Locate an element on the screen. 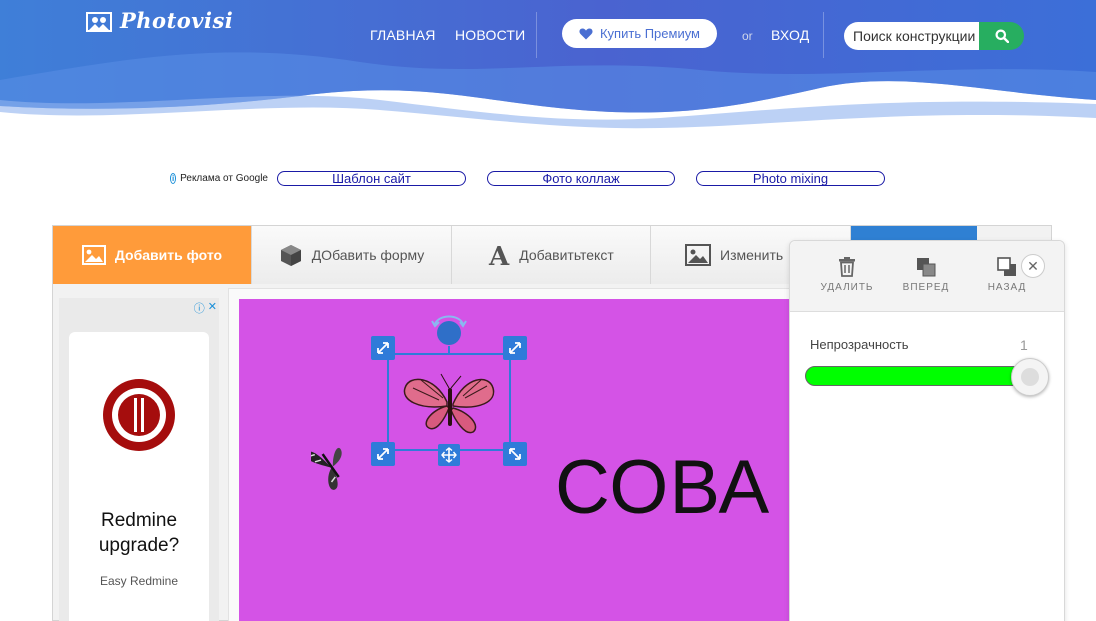  search-input is located at coordinates (911, 36).